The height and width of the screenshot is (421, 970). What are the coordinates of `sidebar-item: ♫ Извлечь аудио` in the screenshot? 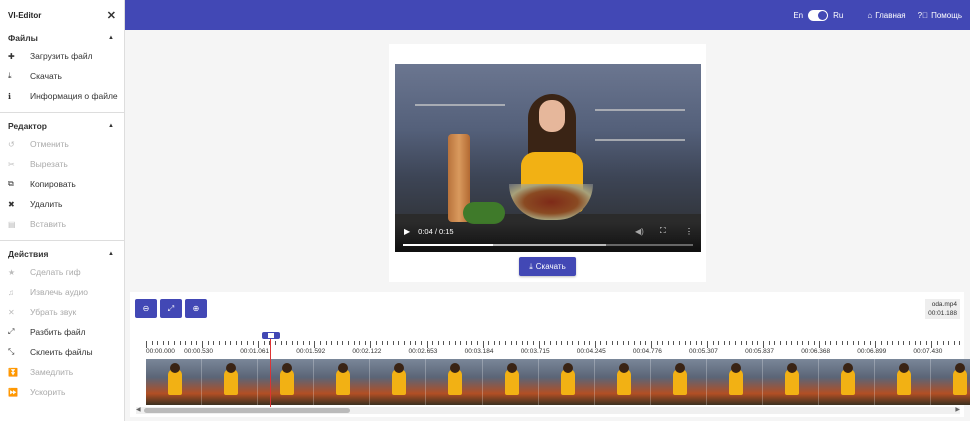 It's located at (62, 292).